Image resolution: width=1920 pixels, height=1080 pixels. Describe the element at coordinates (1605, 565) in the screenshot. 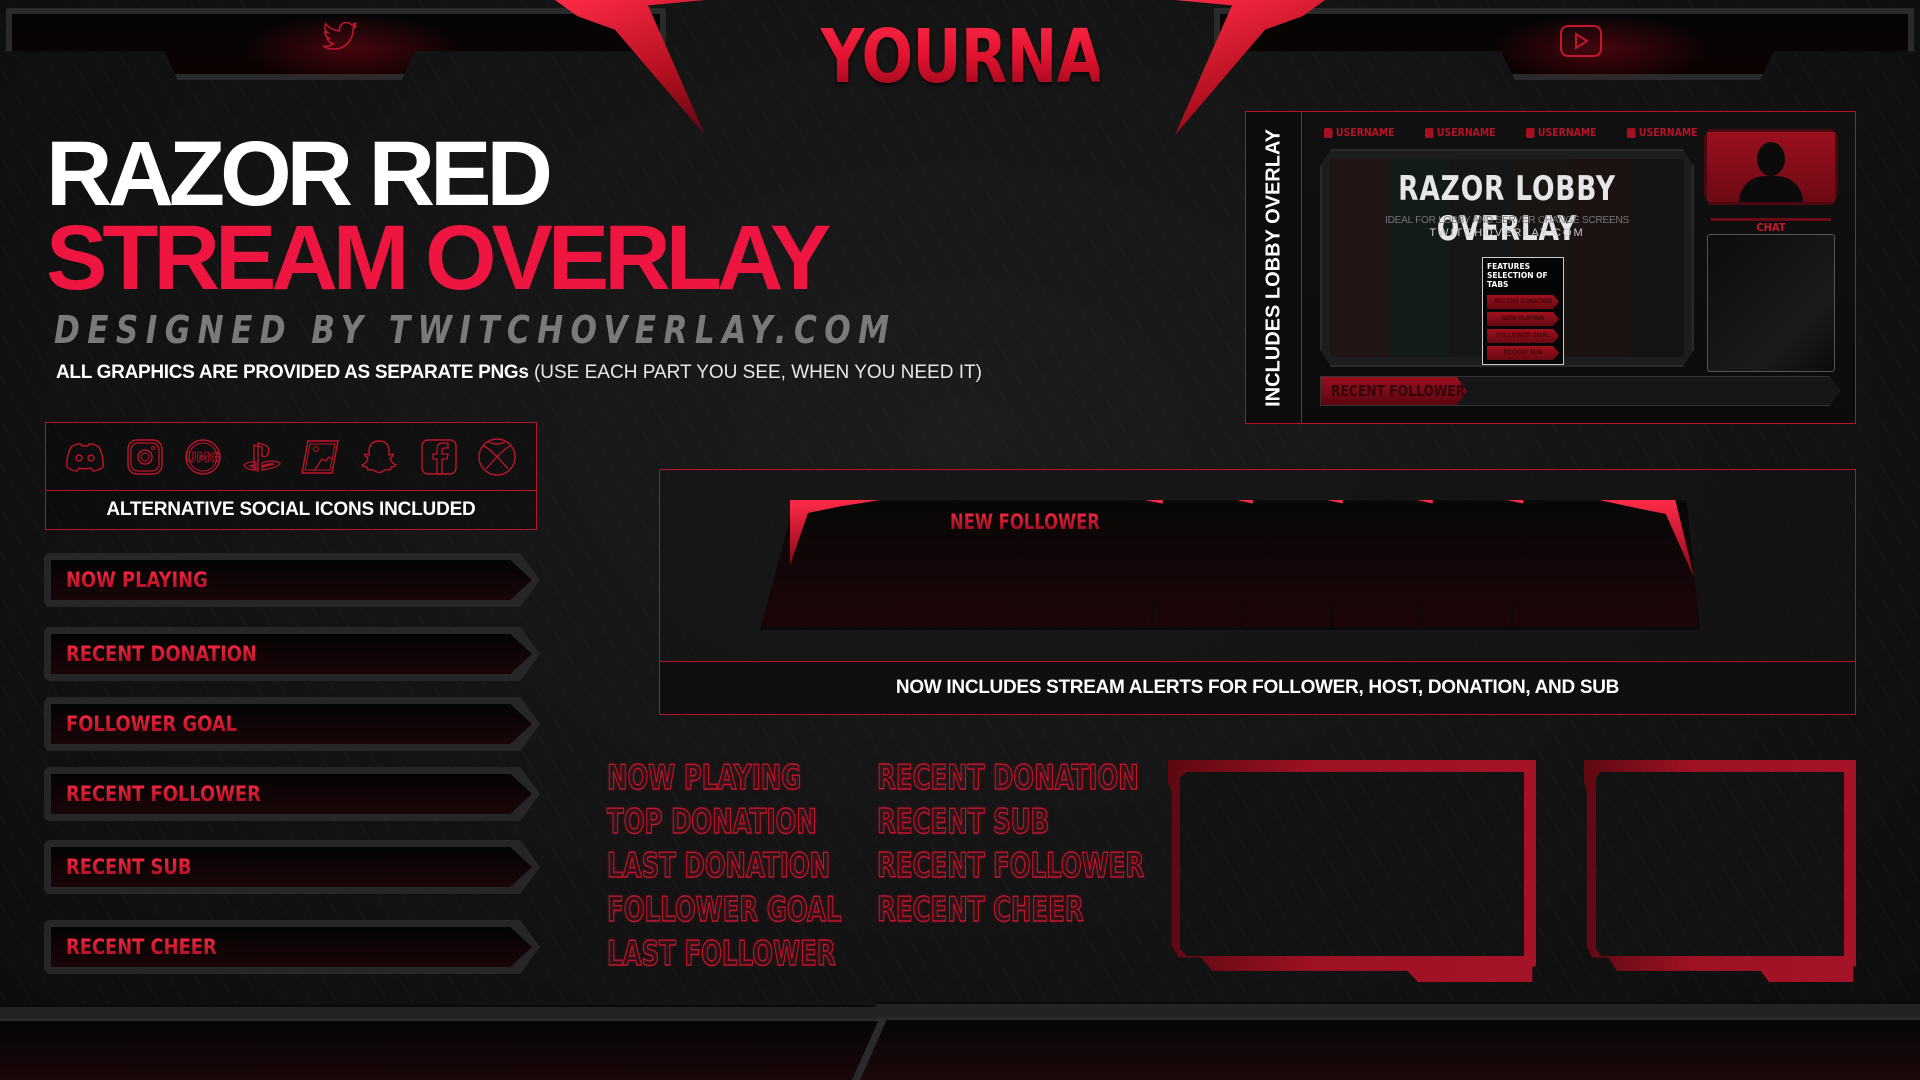

I see `alert-frame` at that location.